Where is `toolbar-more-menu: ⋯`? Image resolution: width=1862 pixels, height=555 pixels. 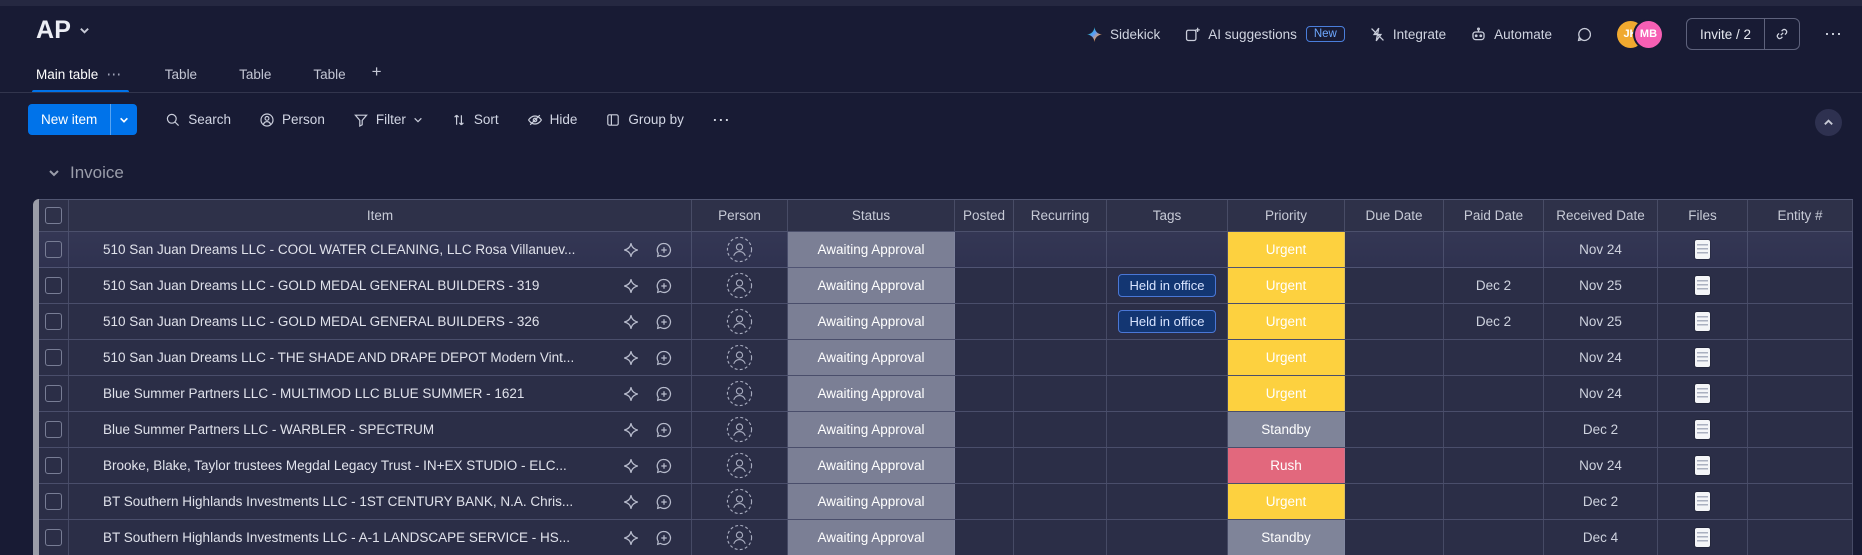 toolbar-more-menu: ⋯ is located at coordinates (722, 120).